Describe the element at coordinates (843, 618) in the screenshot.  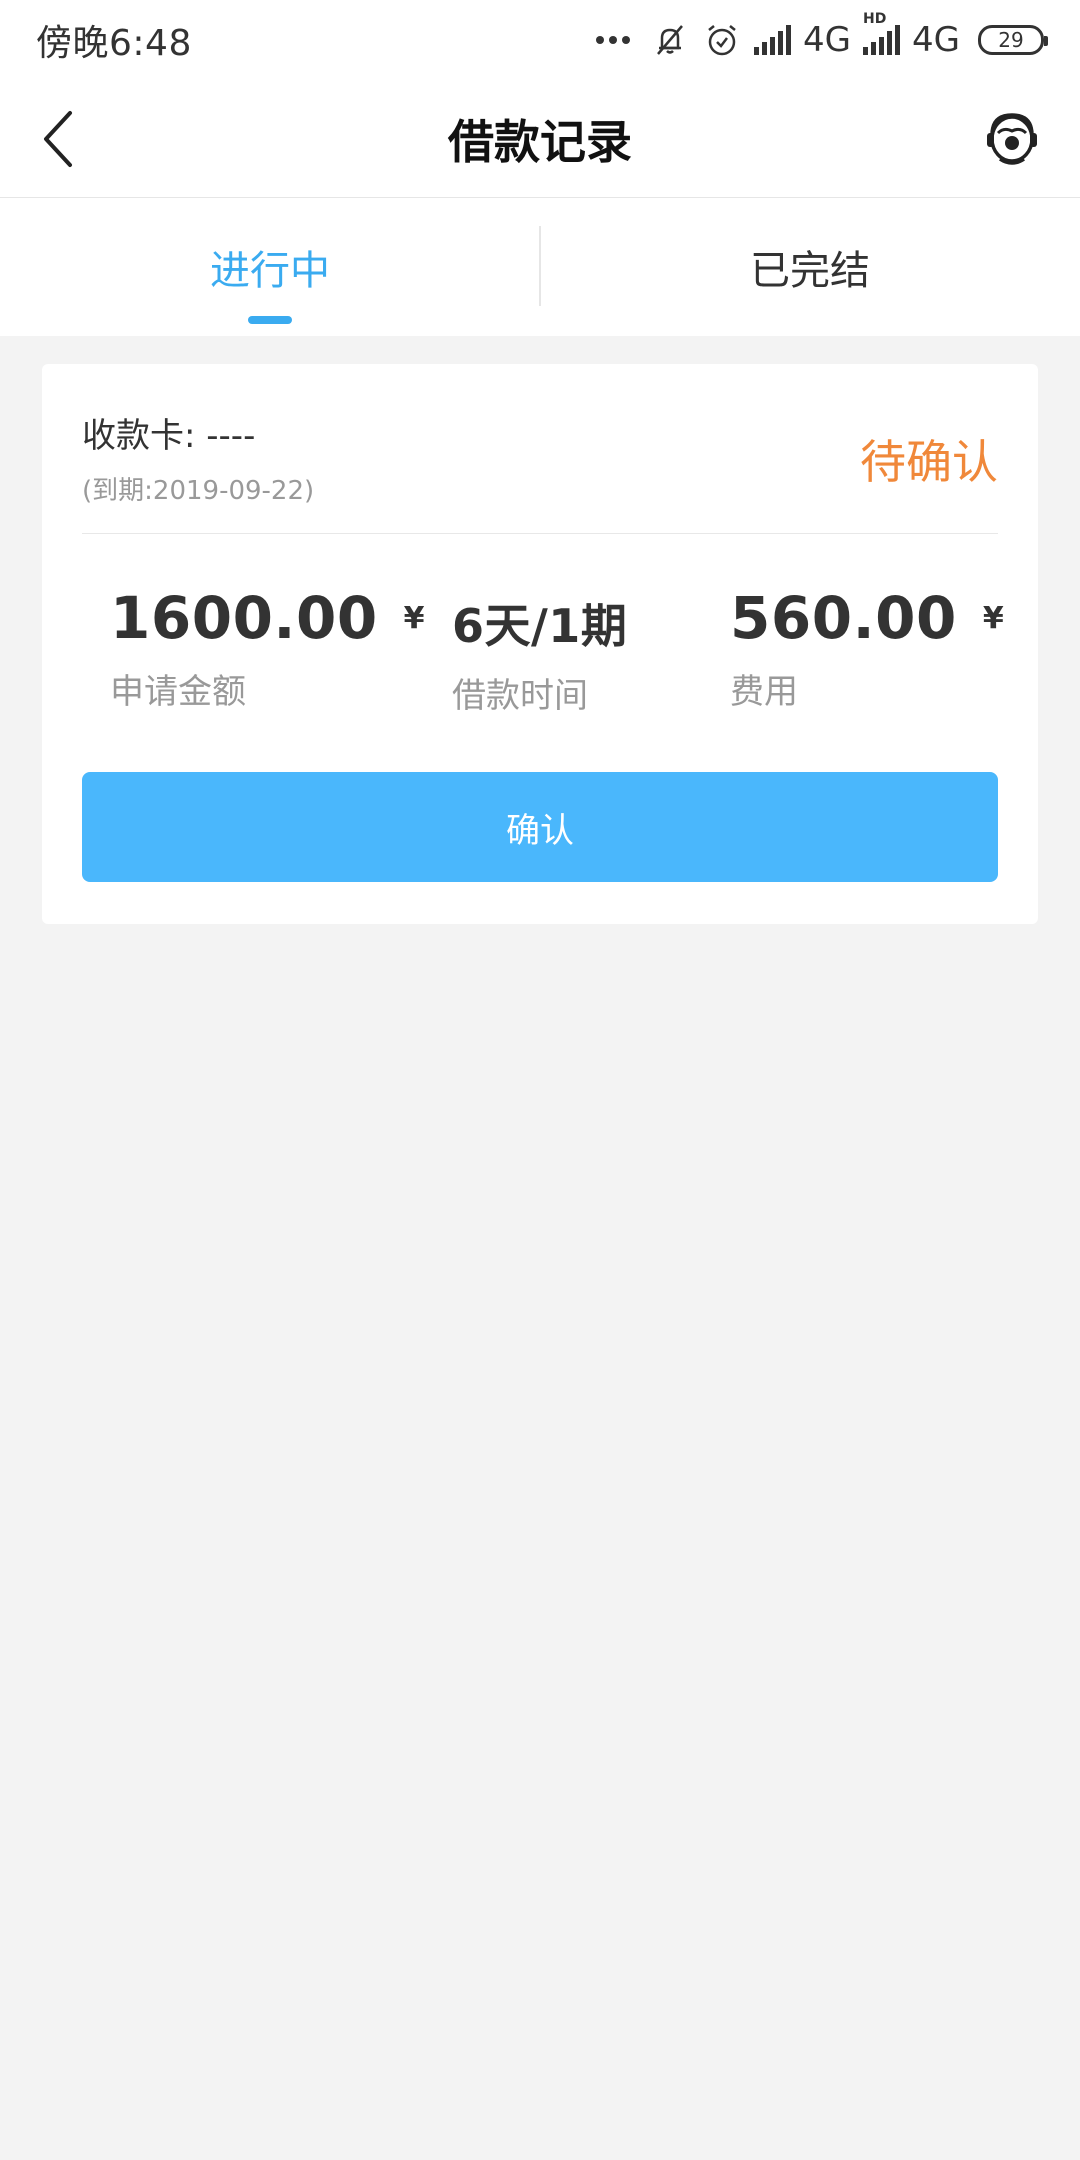
I see `fee-value: 560.00` at that location.